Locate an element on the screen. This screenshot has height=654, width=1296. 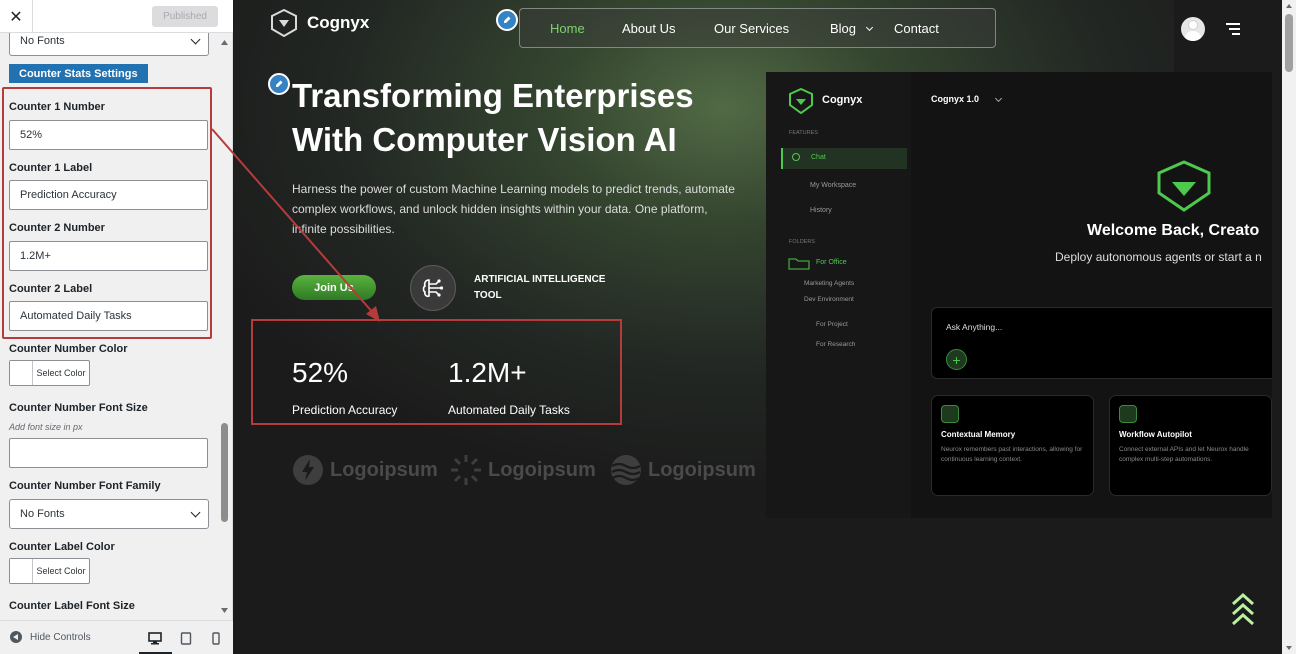
partner-logo-3: Logoipsum is located at coordinates (683, 470).